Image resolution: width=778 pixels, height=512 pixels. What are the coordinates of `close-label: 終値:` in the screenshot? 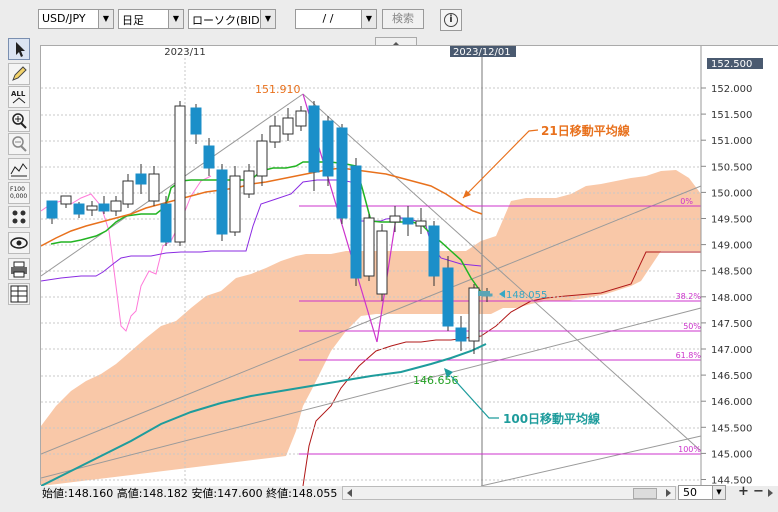 It's located at (279, 493).